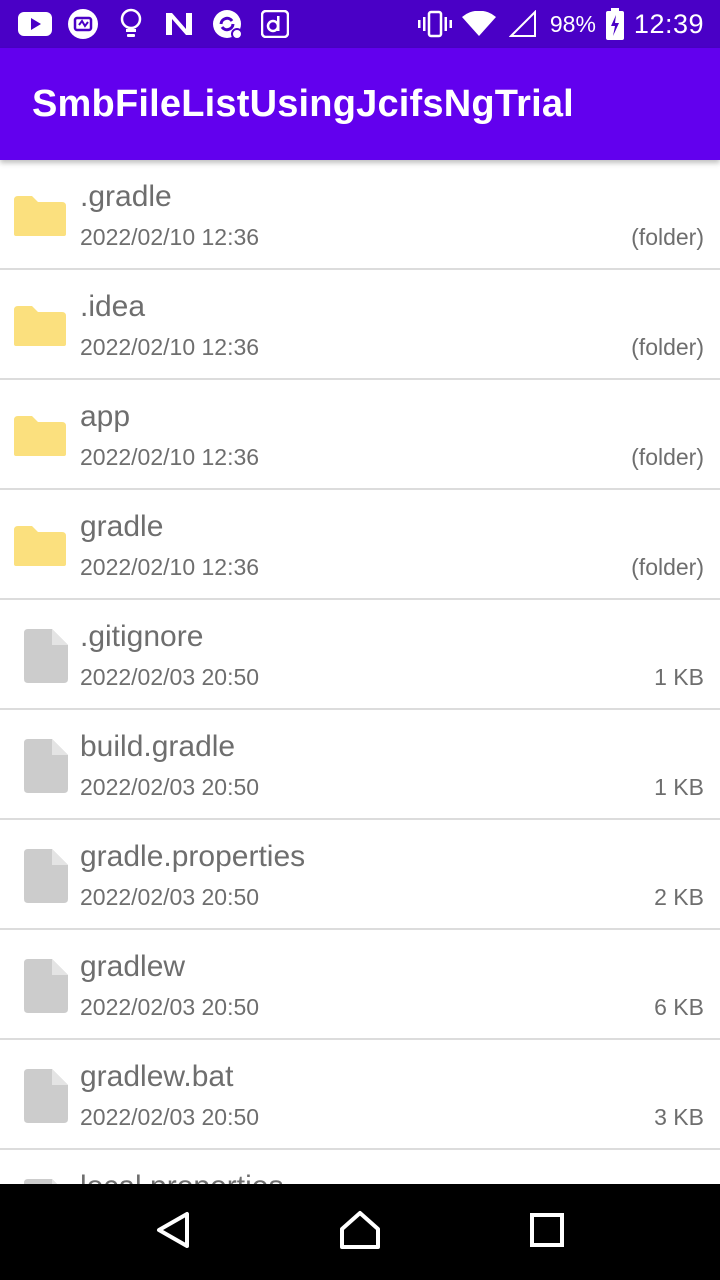 The width and height of the screenshot is (720, 1280). I want to click on file-name: .gradle, so click(126, 196).